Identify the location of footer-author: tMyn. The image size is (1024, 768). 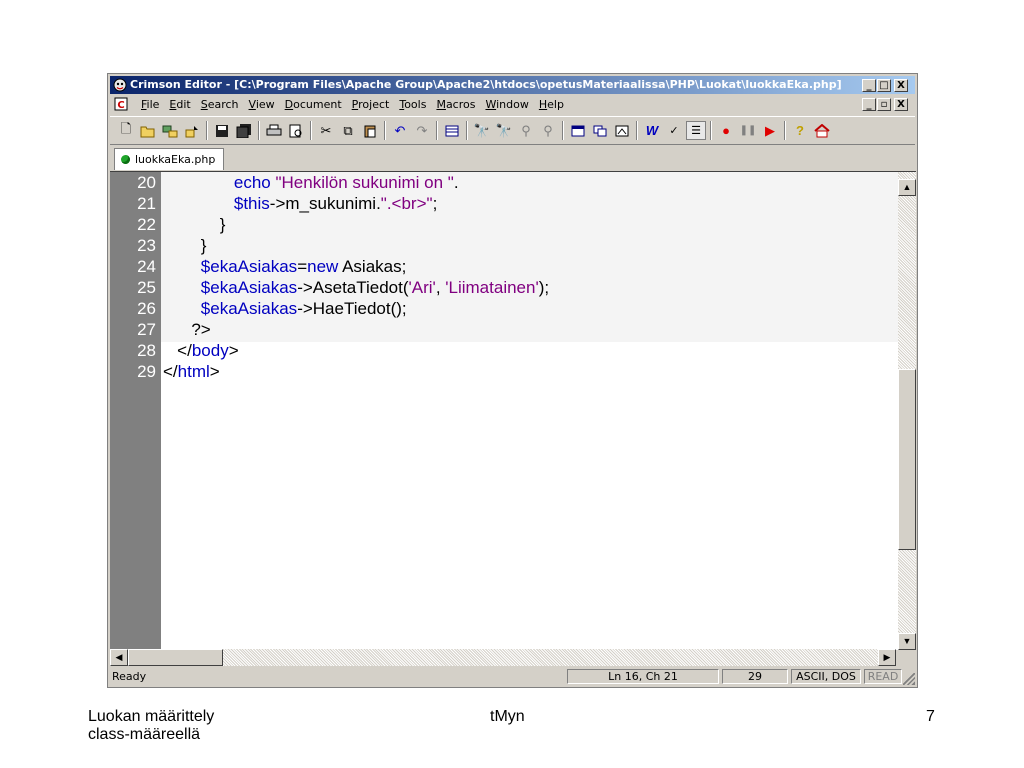
(507, 716).